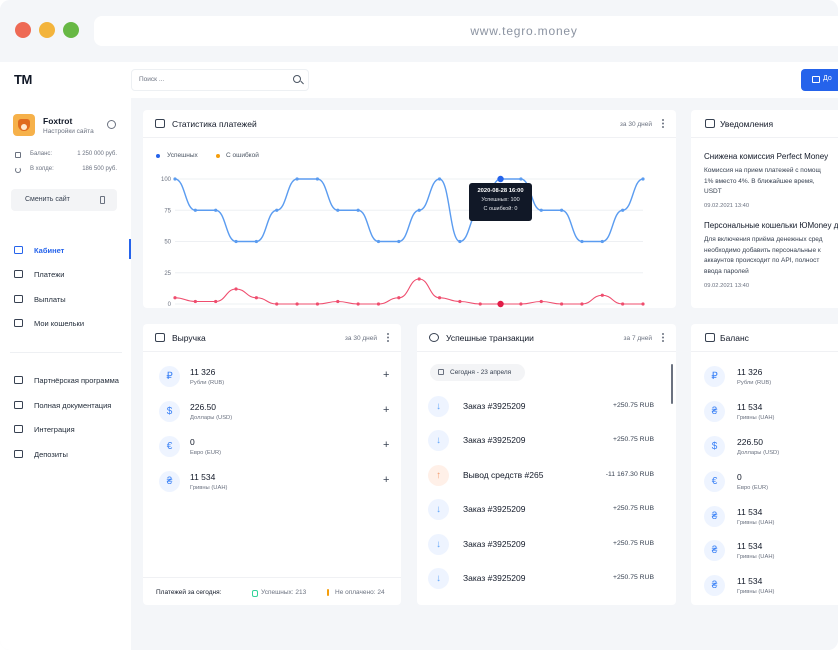  I want to click on sidebar-item-label: Партнёрская программа, so click(76, 380).